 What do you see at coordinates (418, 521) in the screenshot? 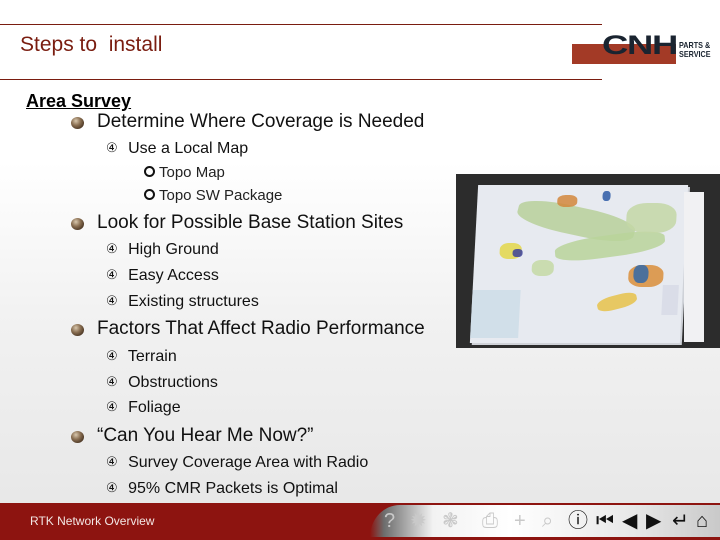
I see `parts-icon: ✹` at bounding box center [418, 521].